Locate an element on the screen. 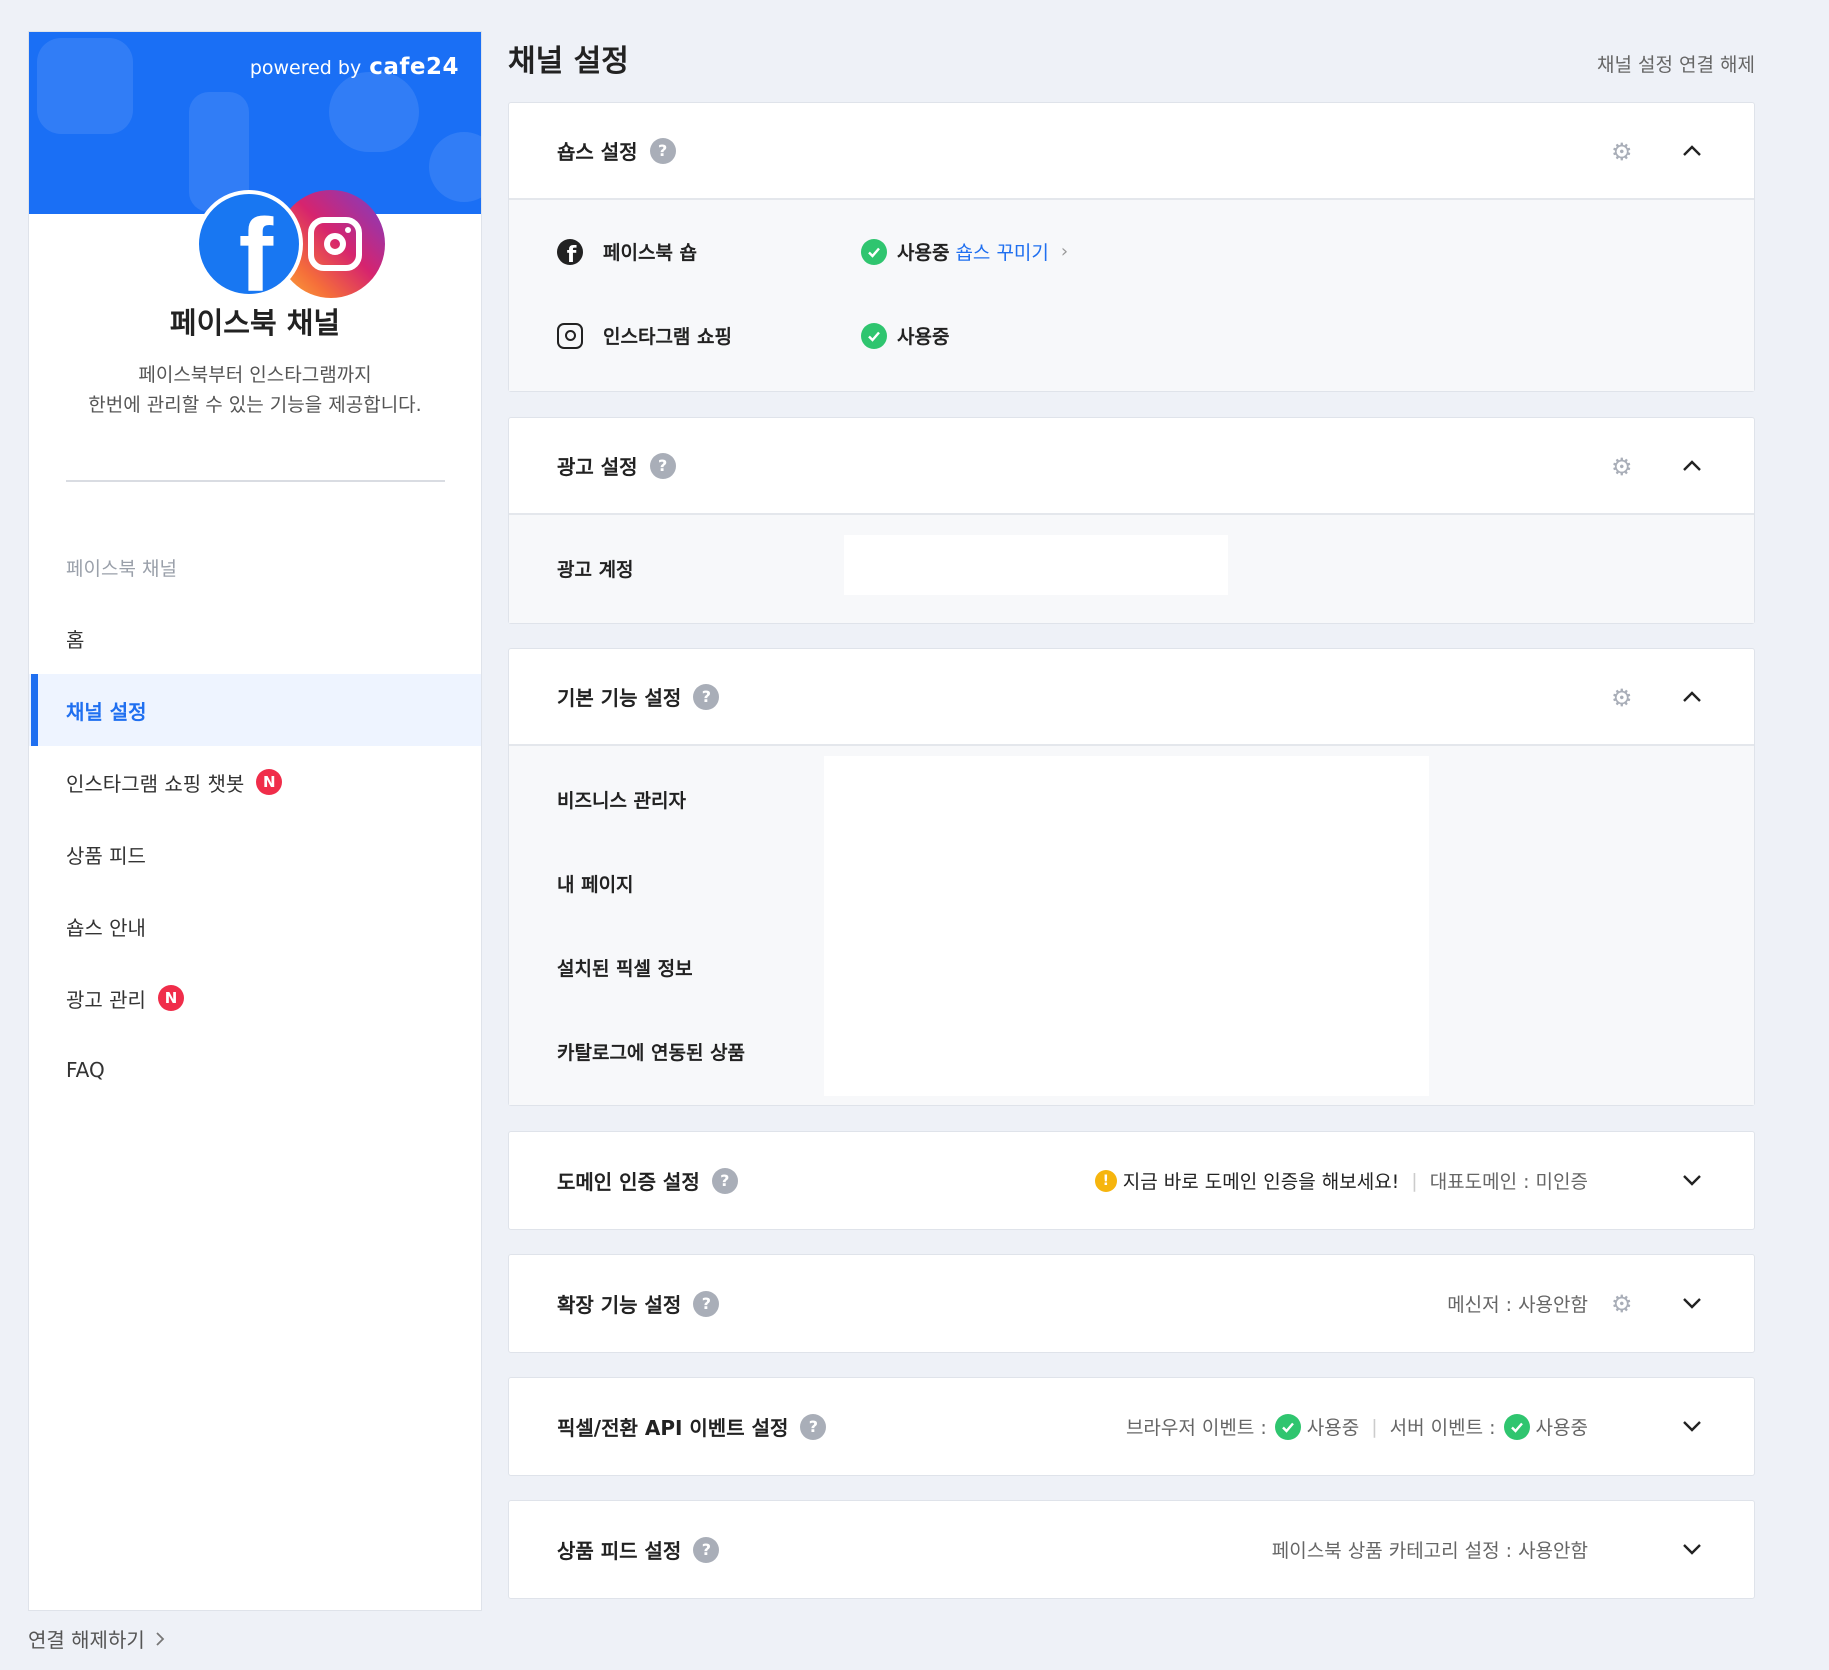  pixel-status: 브라우저 이벤트 : 사용중 | 서버 이벤트 : 사용중 is located at coordinates (1357, 1426).